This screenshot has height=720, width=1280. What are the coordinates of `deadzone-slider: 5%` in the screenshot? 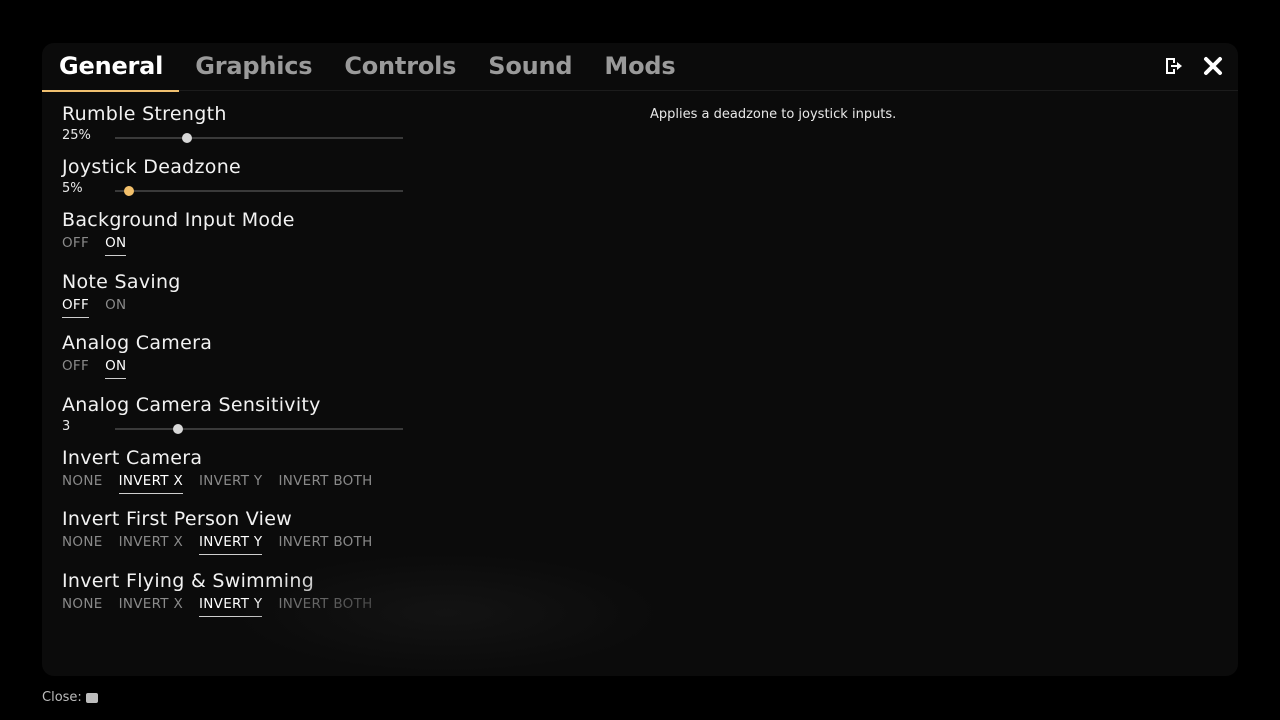 It's located at (237, 189).